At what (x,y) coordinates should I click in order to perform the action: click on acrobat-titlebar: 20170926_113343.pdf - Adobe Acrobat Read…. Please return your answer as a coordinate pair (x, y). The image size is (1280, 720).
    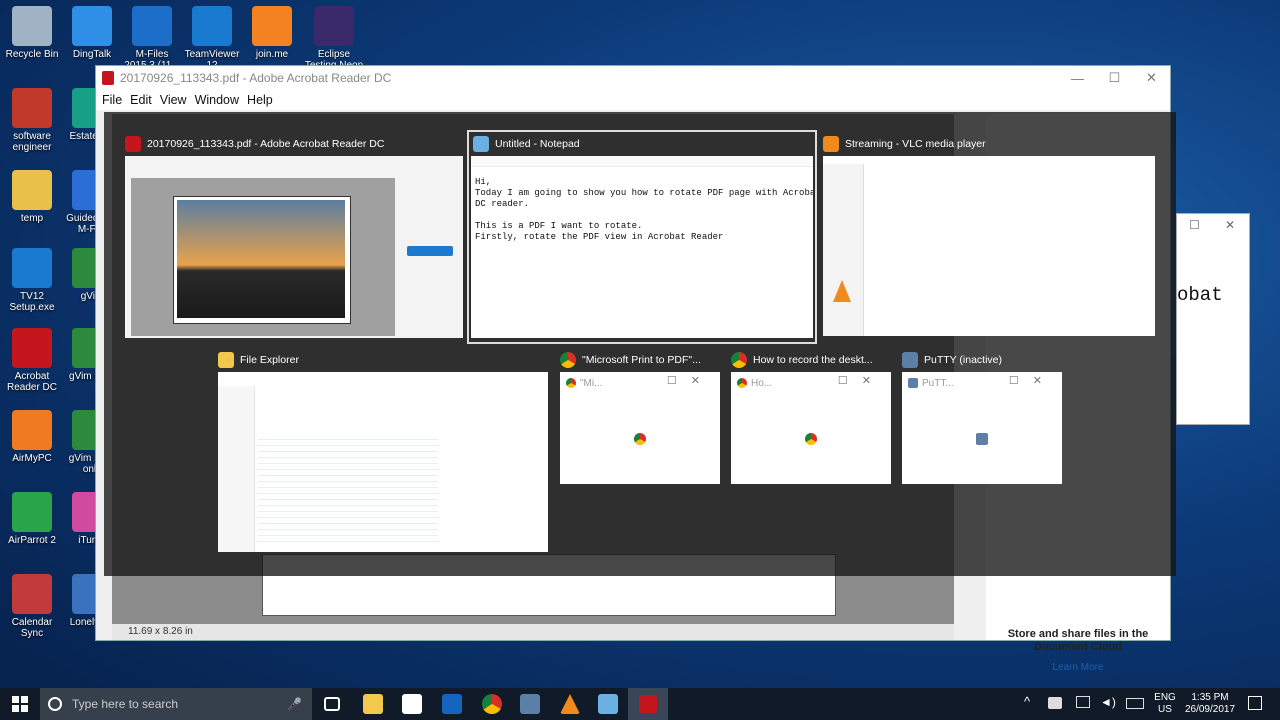
    Looking at the image, I should click on (633, 78).